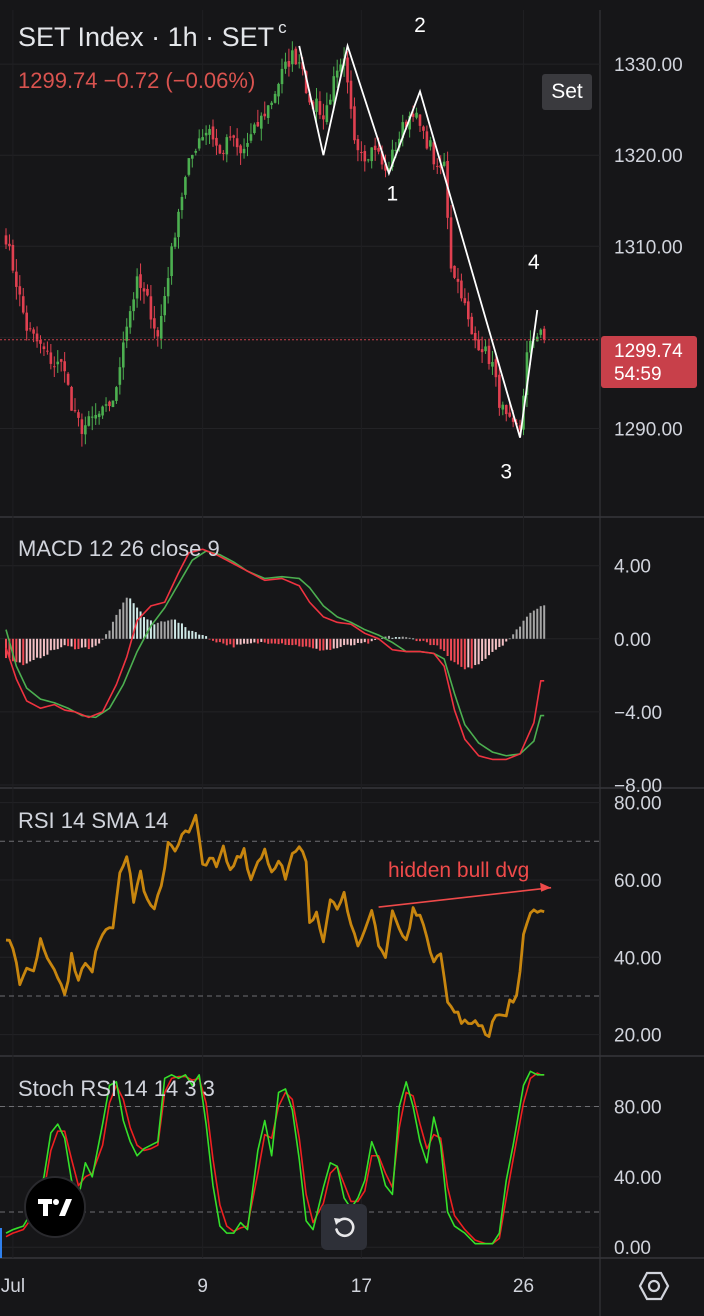  I want to click on tradingview-logo-icon, so click(55, 1207).